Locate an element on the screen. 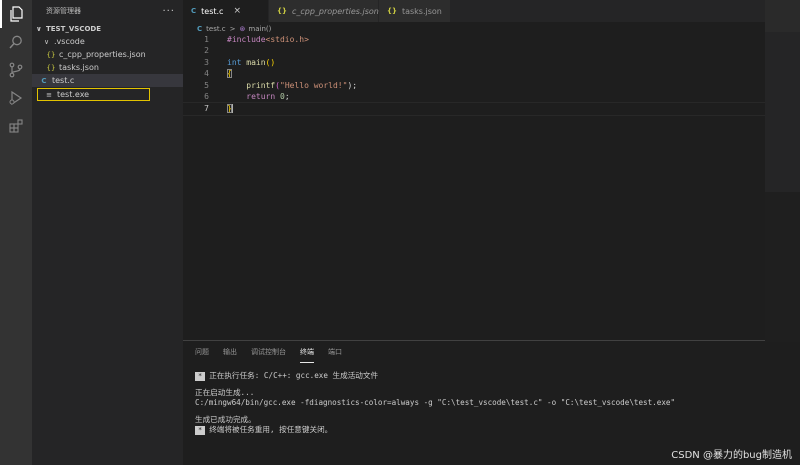 The width and height of the screenshot is (800, 465). minimap-slider is located at coordinates (782, 112).